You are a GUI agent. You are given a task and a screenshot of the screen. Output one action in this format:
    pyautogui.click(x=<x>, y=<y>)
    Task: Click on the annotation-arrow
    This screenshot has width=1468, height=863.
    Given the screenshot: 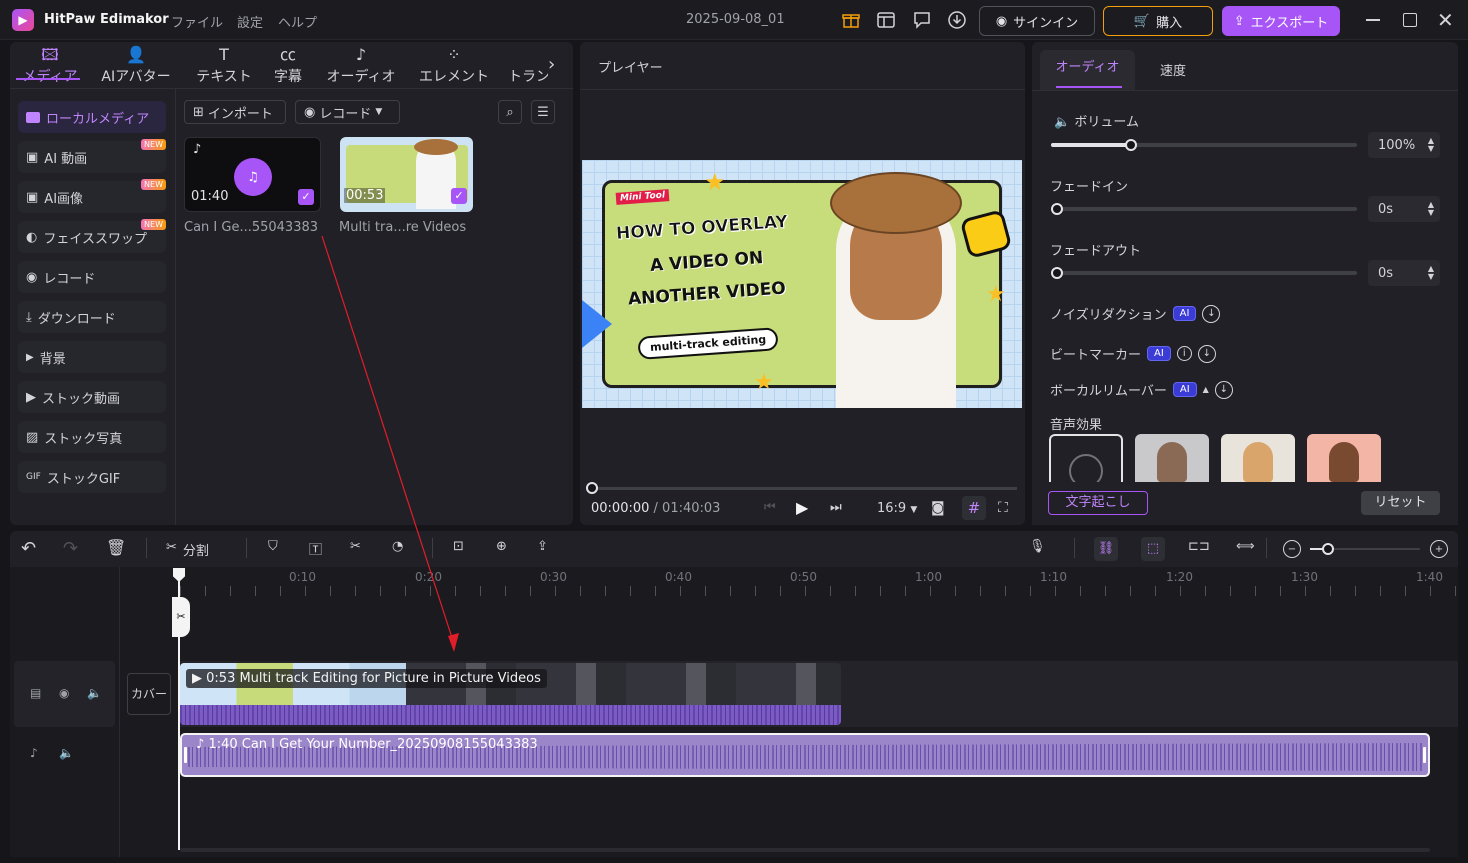 What is the action you would take?
    pyautogui.click(x=390, y=443)
    